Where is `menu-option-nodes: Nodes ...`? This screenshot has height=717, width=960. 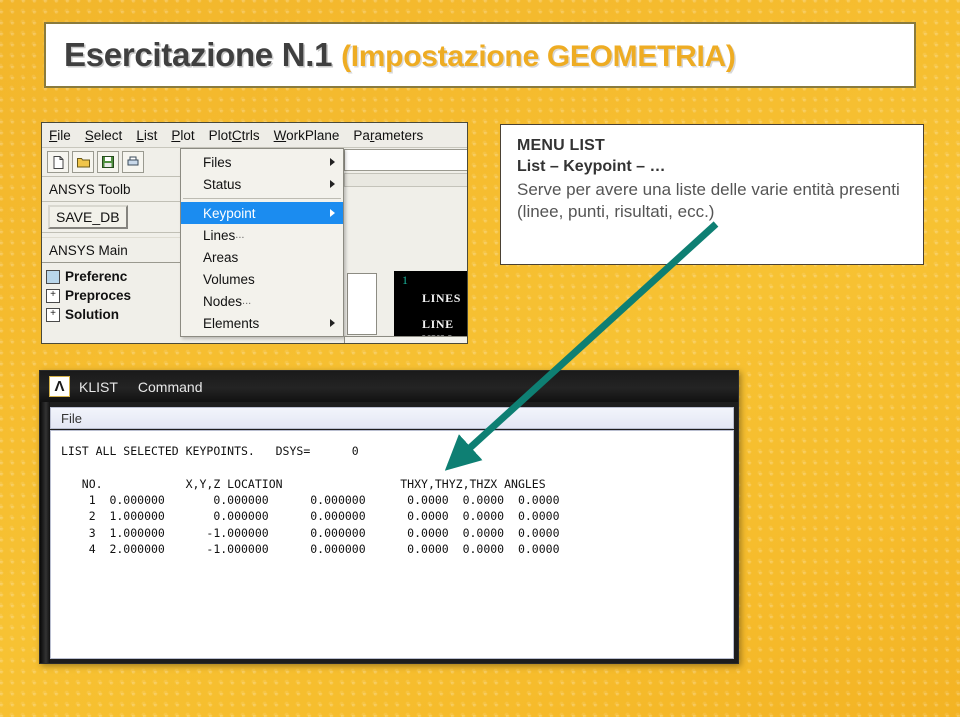 menu-option-nodes: Nodes ... is located at coordinates (262, 301).